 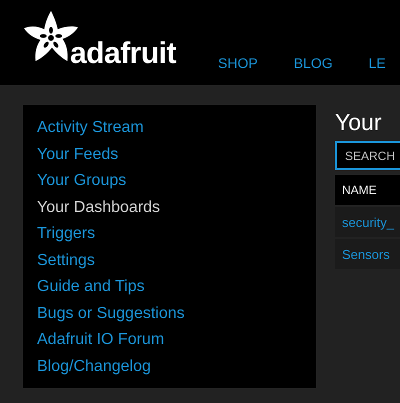 What do you see at coordinates (98, 207) in the screenshot?
I see `sidebar-link: Your Dashboards` at bounding box center [98, 207].